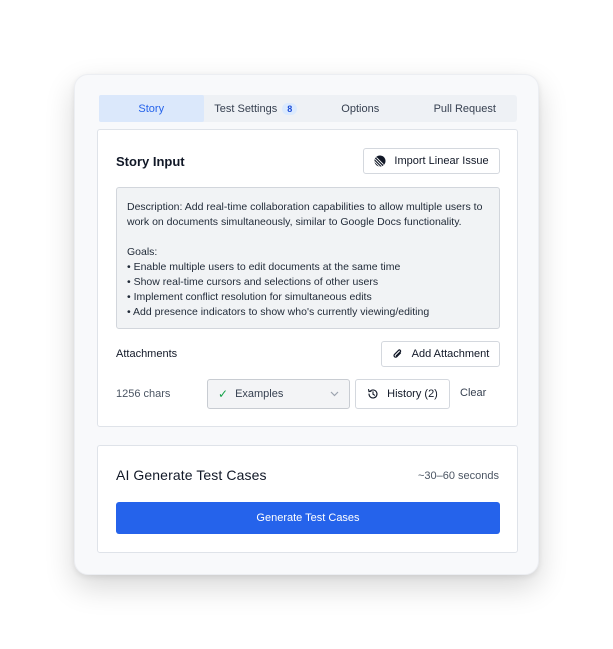  What do you see at coordinates (398, 354) in the screenshot?
I see `paperclip-icon` at bounding box center [398, 354].